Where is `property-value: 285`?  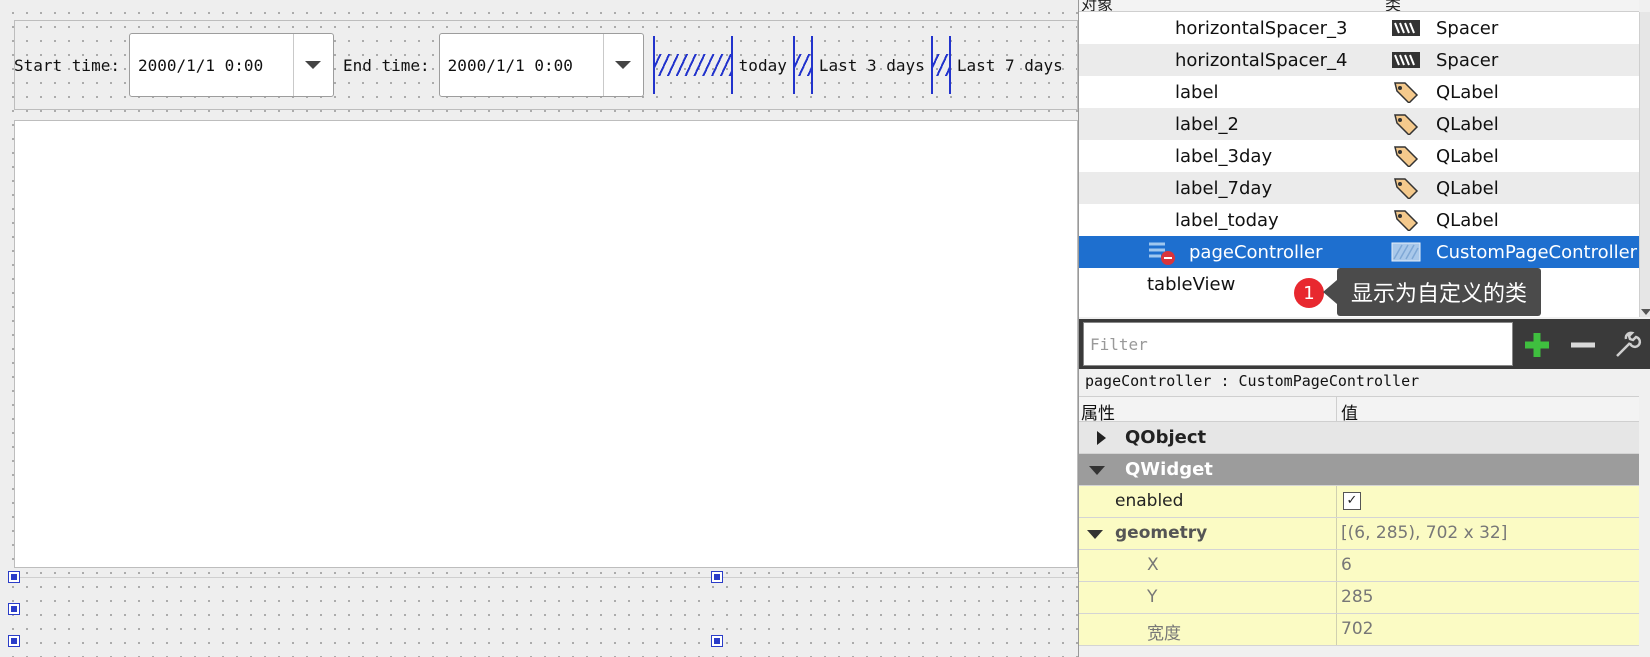
property-value: 285 is located at coordinates (1357, 597).